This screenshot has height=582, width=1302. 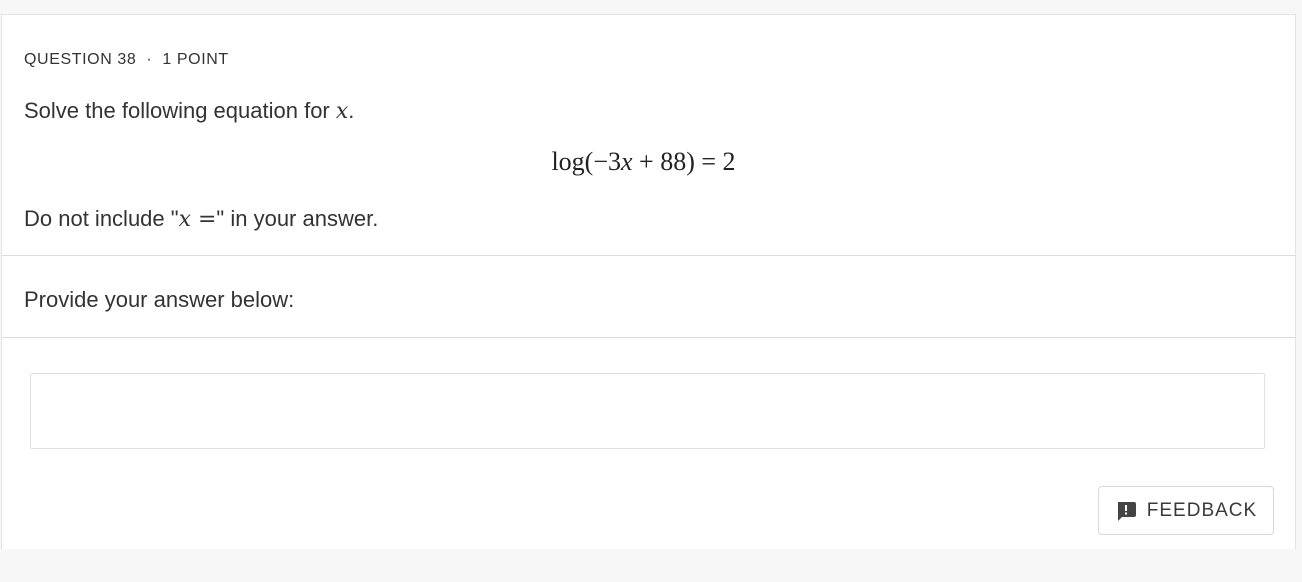 I want to click on question-header: QUESTION 38 · 1 POINT, so click(x=126, y=60).